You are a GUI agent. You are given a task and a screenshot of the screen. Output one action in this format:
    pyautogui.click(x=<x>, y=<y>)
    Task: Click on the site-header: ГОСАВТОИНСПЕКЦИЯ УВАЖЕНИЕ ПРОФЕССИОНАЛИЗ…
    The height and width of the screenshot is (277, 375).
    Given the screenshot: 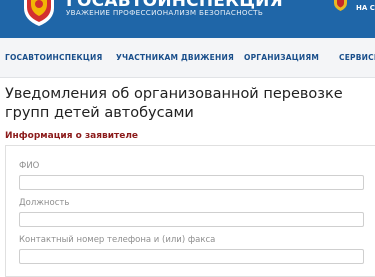 What is the action you would take?
    pyautogui.click(x=187, y=19)
    